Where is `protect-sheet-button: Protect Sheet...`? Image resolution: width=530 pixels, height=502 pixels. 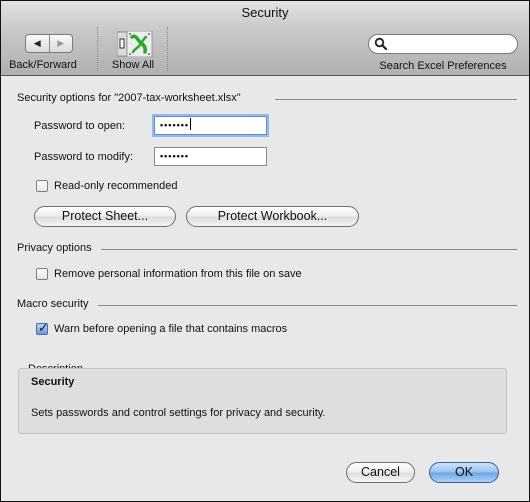
protect-sheet-button: Protect Sheet... is located at coordinates (105, 216).